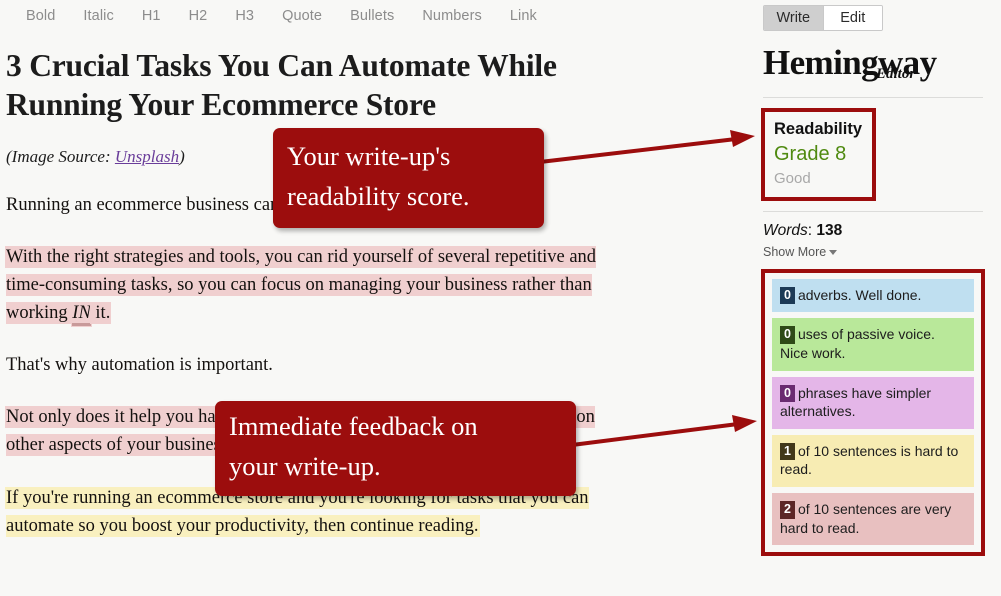 The height and width of the screenshot is (596, 1001). Describe the element at coordinates (408, 178) in the screenshot. I see `readability-callout: Your write-up's readability score.` at that location.